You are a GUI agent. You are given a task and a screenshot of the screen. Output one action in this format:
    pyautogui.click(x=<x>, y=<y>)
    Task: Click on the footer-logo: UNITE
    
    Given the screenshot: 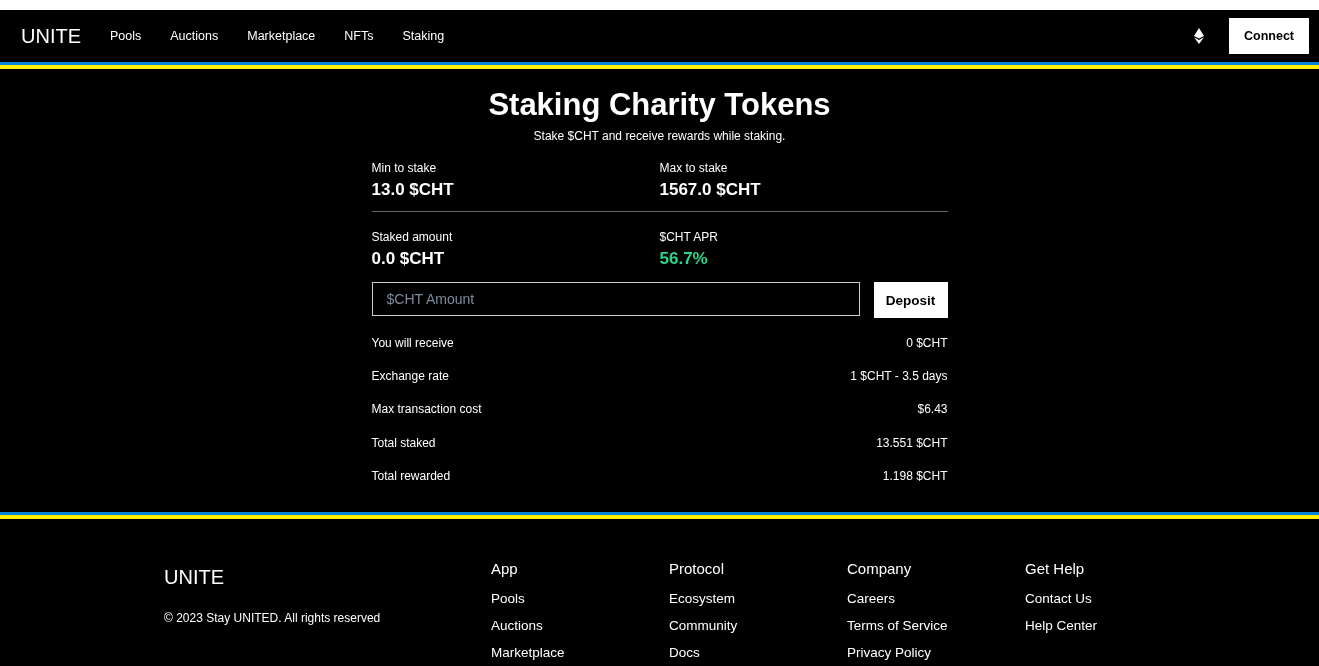 What is the action you would take?
    pyautogui.click(x=327, y=577)
    